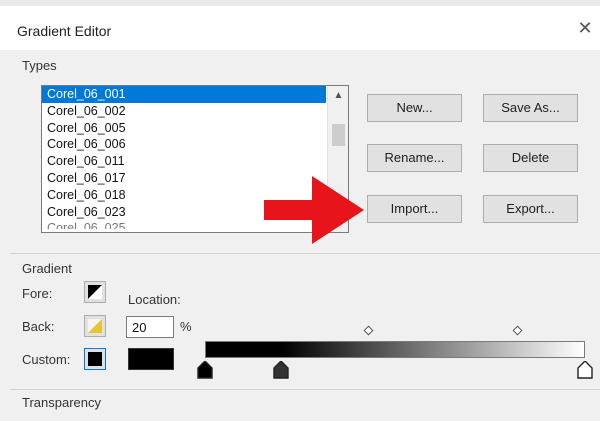 This screenshot has height=421, width=600. I want to click on section-divider, so click(305, 253).